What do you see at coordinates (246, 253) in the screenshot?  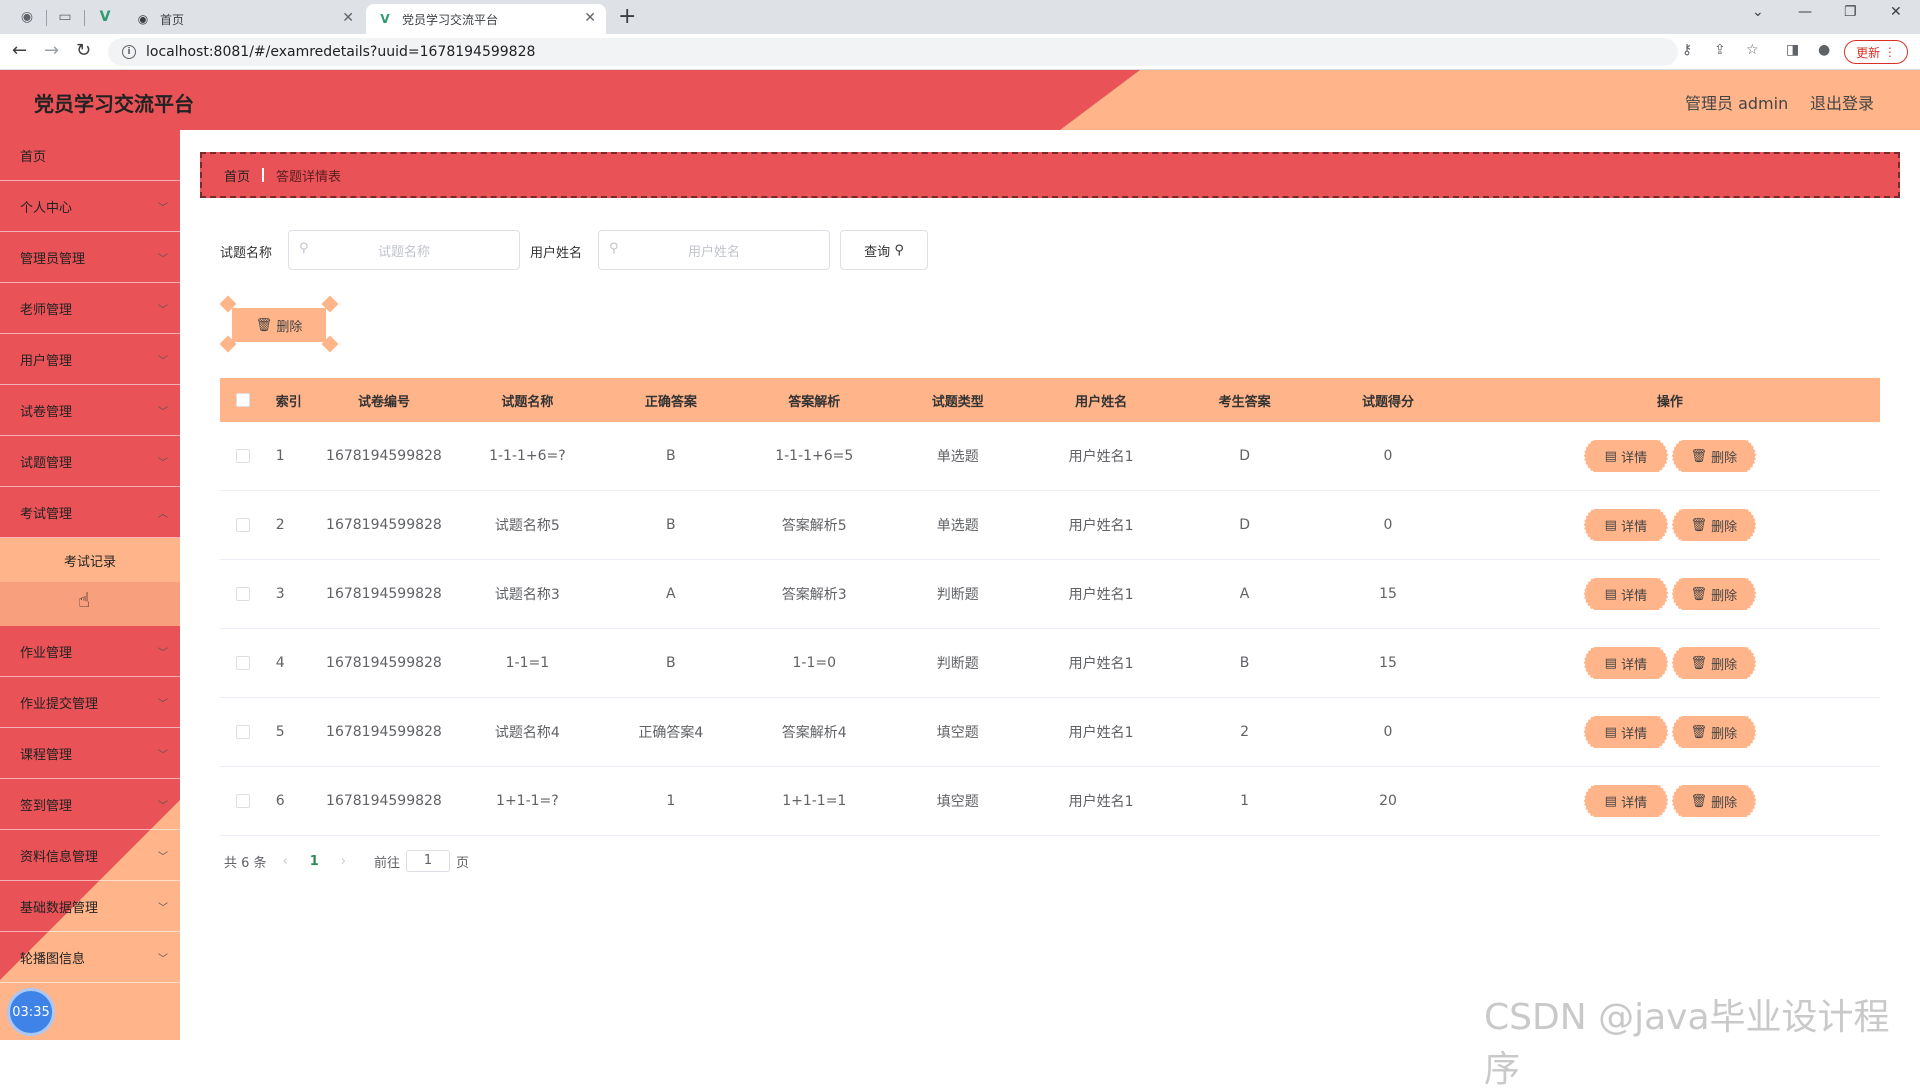 I see `question-name-label: 试题名称` at bounding box center [246, 253].